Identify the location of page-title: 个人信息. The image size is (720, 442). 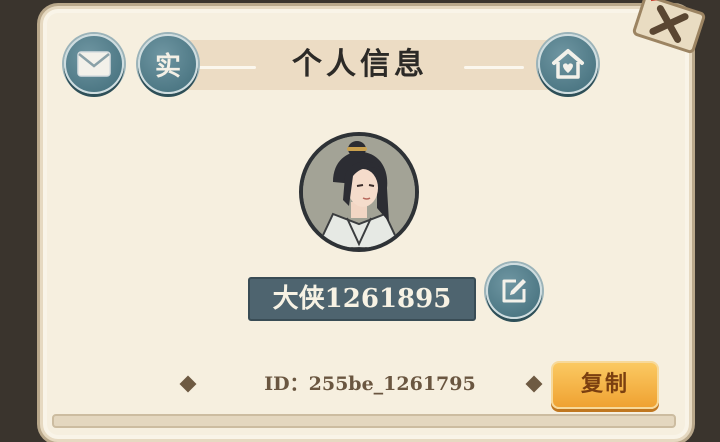
(360, 64).